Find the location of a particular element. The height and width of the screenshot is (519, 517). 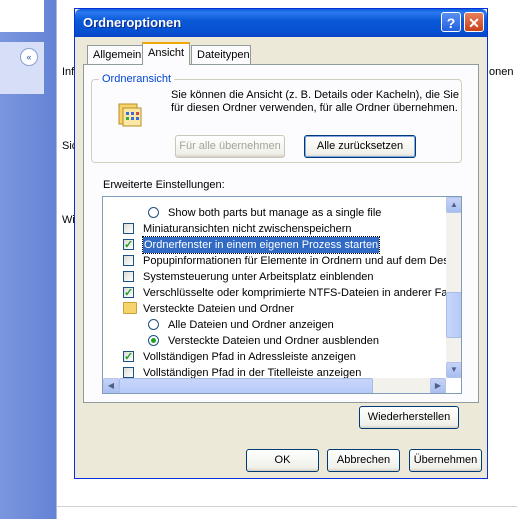

setting-row: Alle Dateien und Ordner anzeigen is located at coordinates (273, 325).